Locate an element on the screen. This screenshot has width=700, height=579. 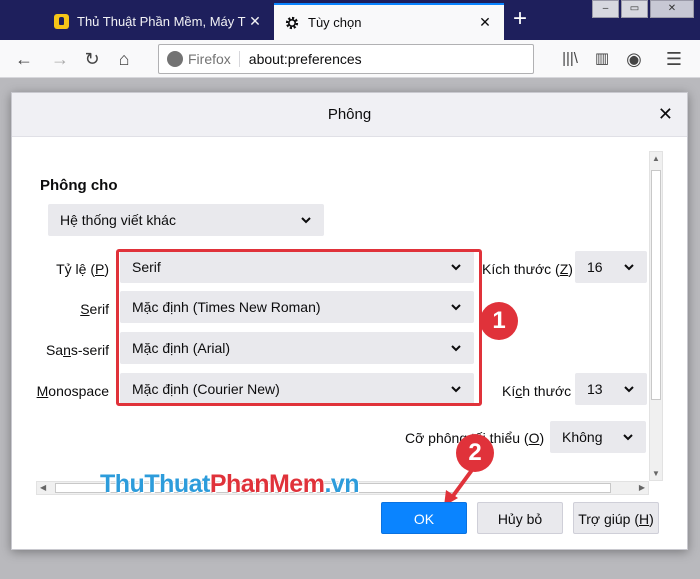
help-button: Trợ giúp (H) is located at coordinates (616, 518).